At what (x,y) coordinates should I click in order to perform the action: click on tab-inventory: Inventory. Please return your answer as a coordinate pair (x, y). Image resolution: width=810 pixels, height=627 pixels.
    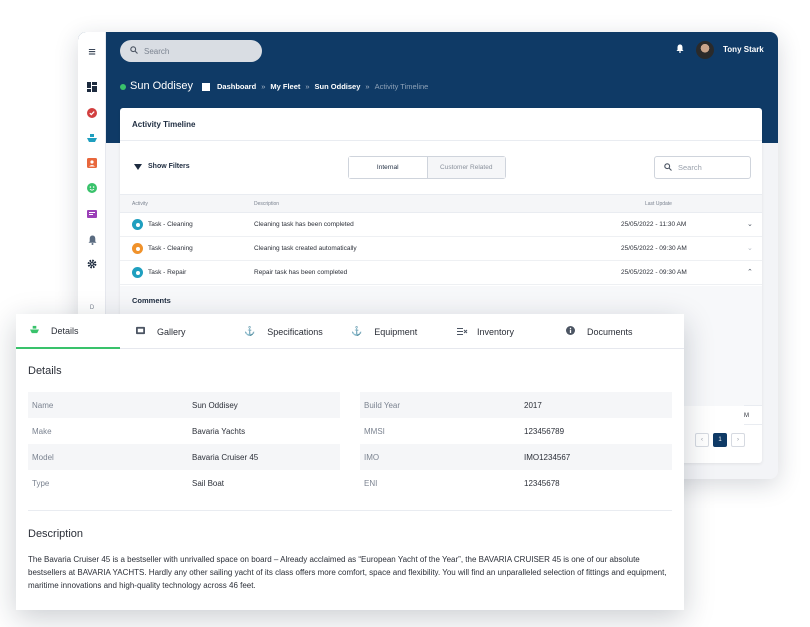
    Looking at the image, I should click on (485, 331).